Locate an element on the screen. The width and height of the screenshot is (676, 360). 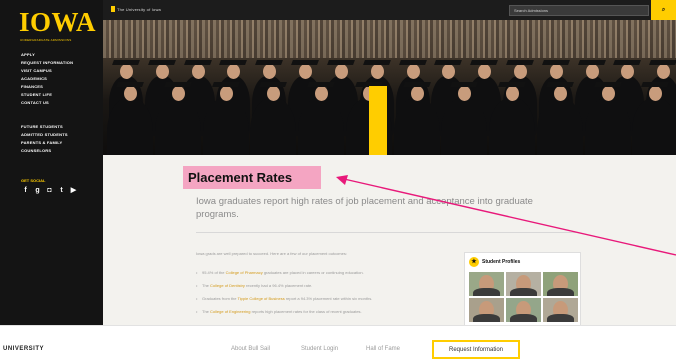
iowa-logo: IOWA is located at coordinates (57, 22).